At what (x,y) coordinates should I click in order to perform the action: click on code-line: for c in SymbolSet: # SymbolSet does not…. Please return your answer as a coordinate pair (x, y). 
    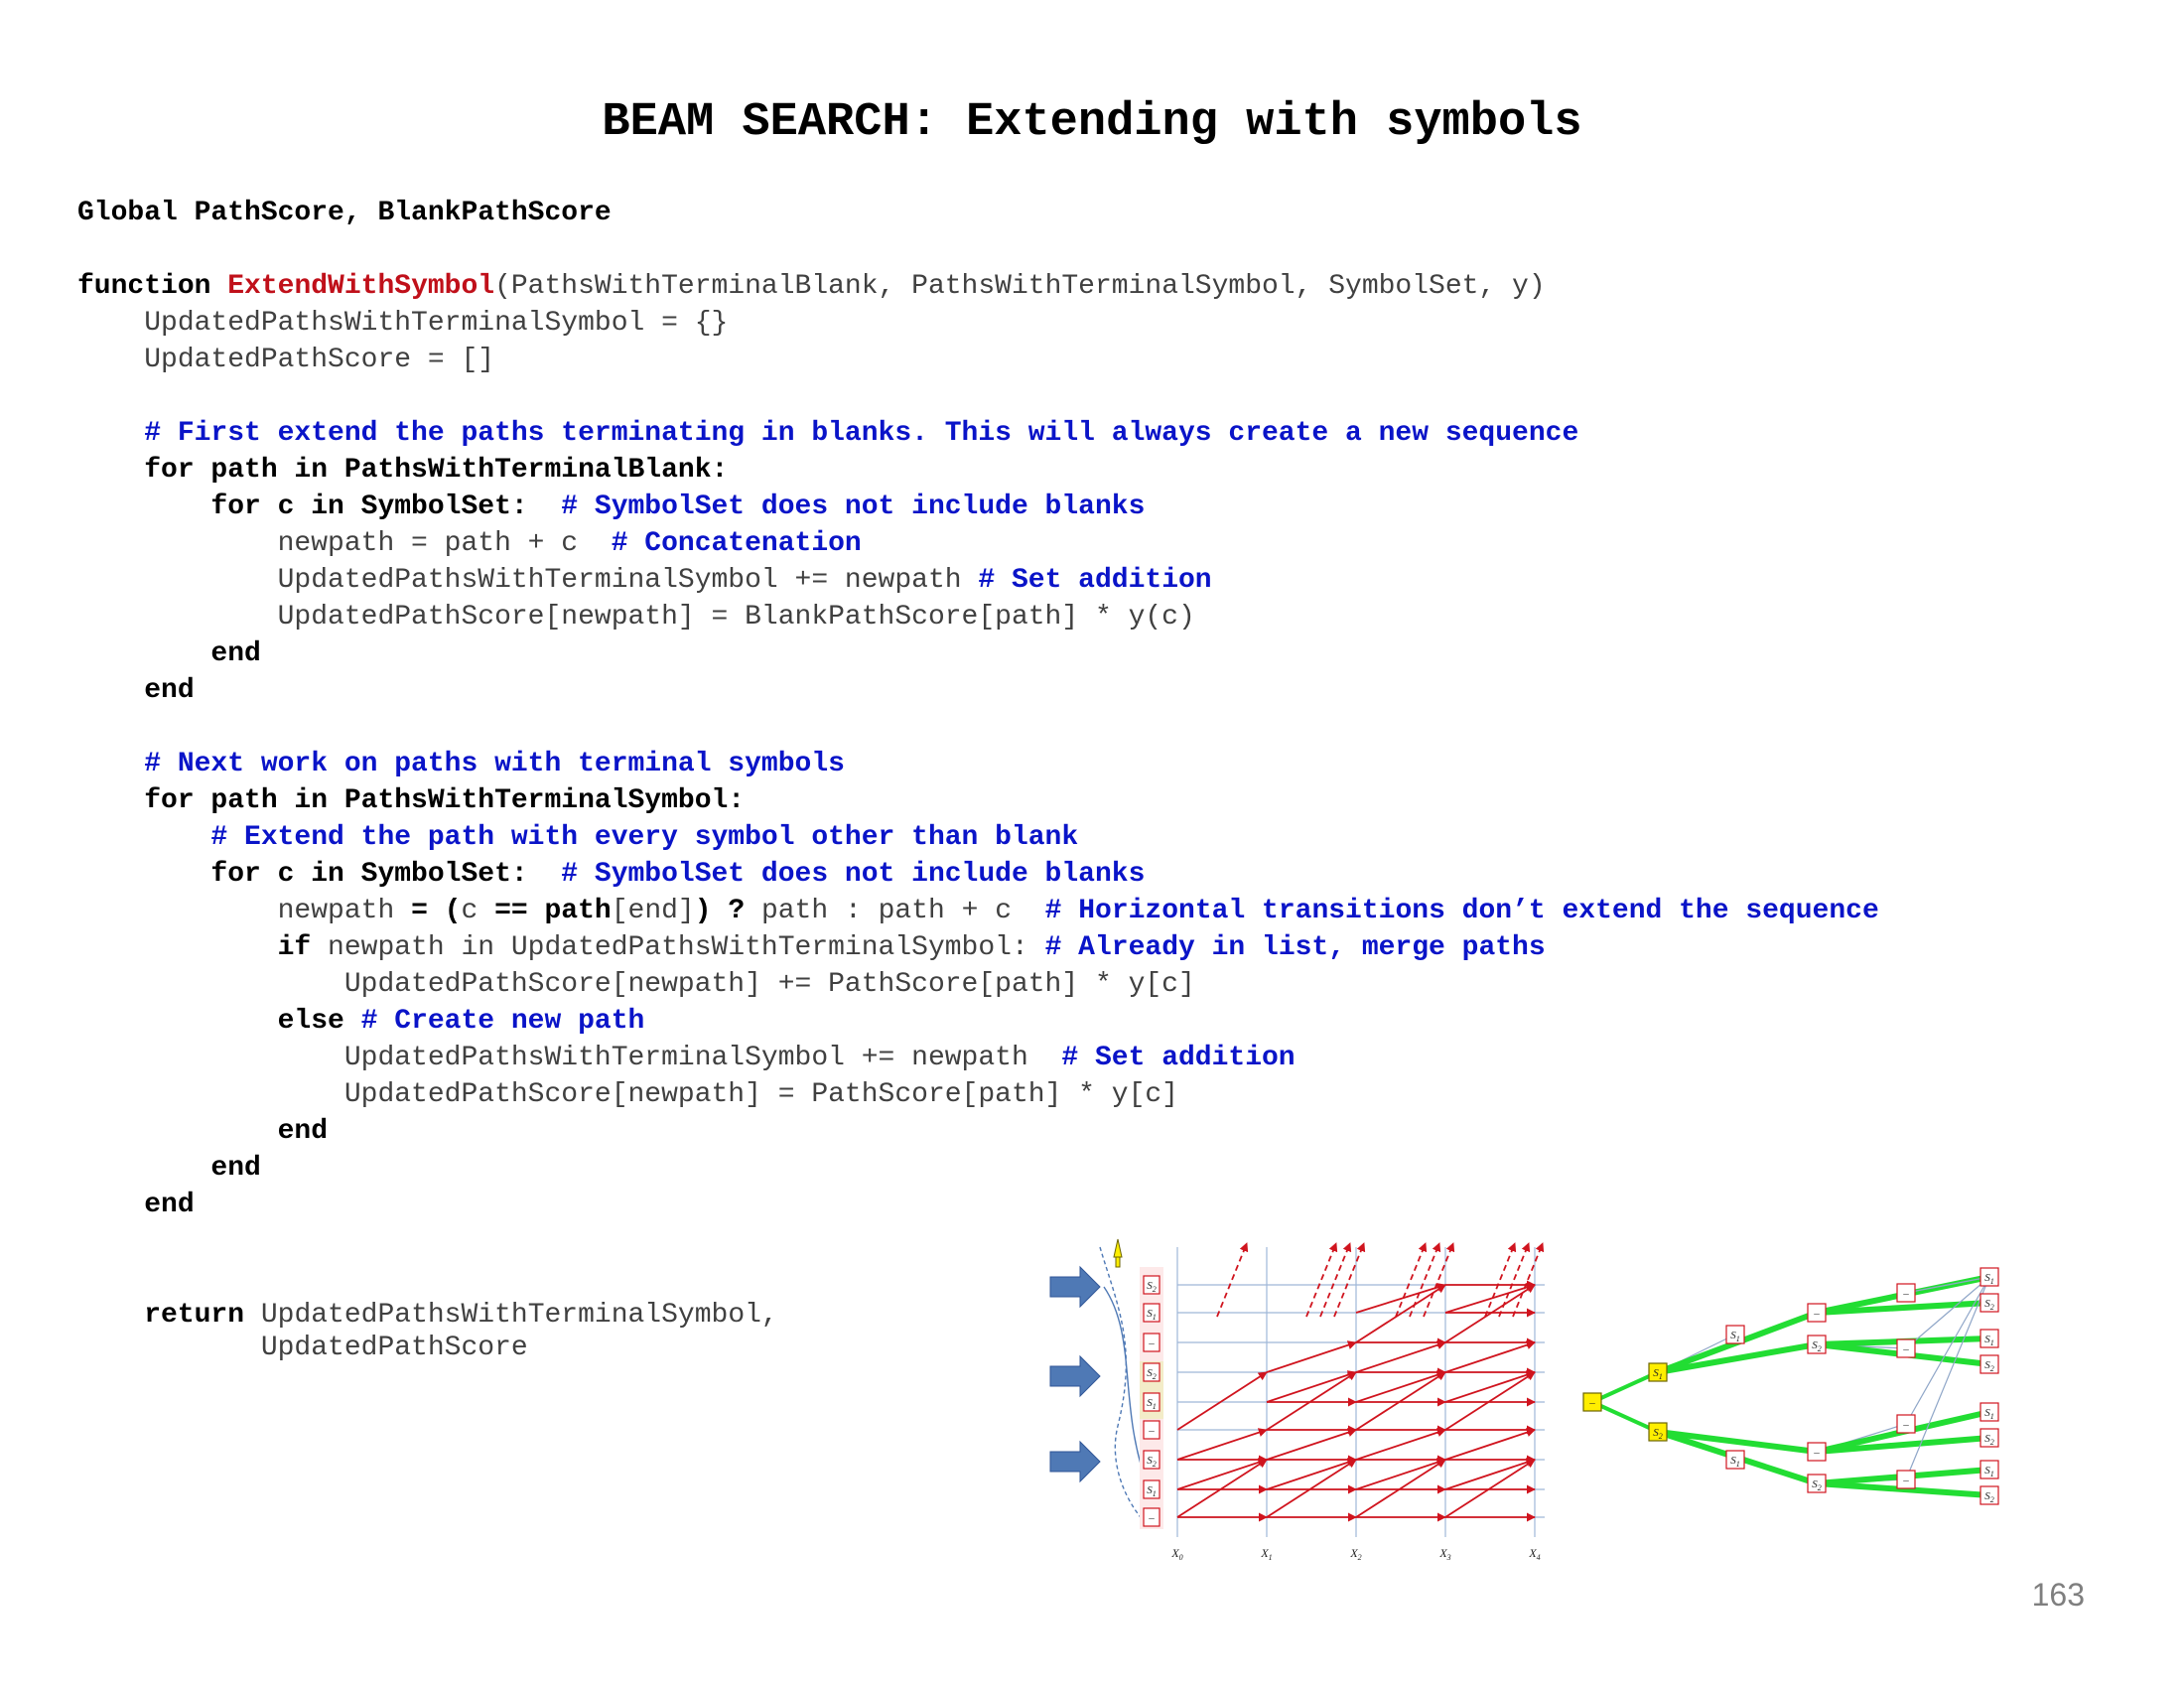
    Looking at the image, I should click on (978, 507).